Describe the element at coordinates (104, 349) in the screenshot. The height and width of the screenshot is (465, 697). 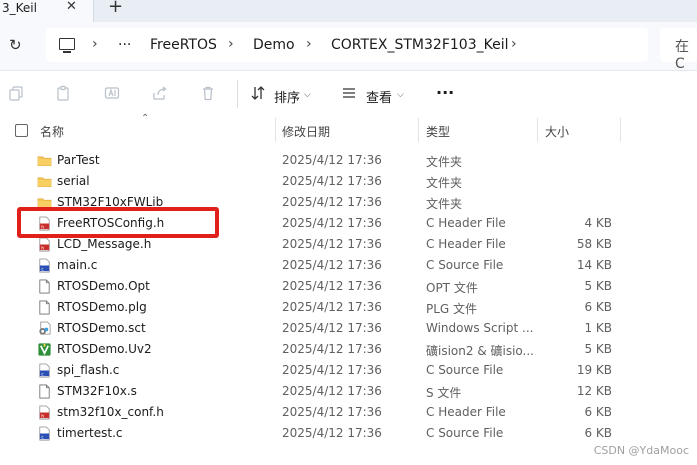
I see `file-name: RTOSDemo.Uv2` at that location.